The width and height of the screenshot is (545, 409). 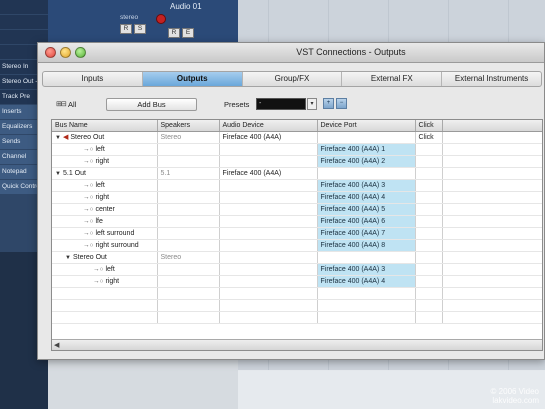 What do you see at coordinates (366, 161) in the screenshot?
I see `device-port-cell: Fireface 400 (A4A) 2` at bounding box center [366, 161].